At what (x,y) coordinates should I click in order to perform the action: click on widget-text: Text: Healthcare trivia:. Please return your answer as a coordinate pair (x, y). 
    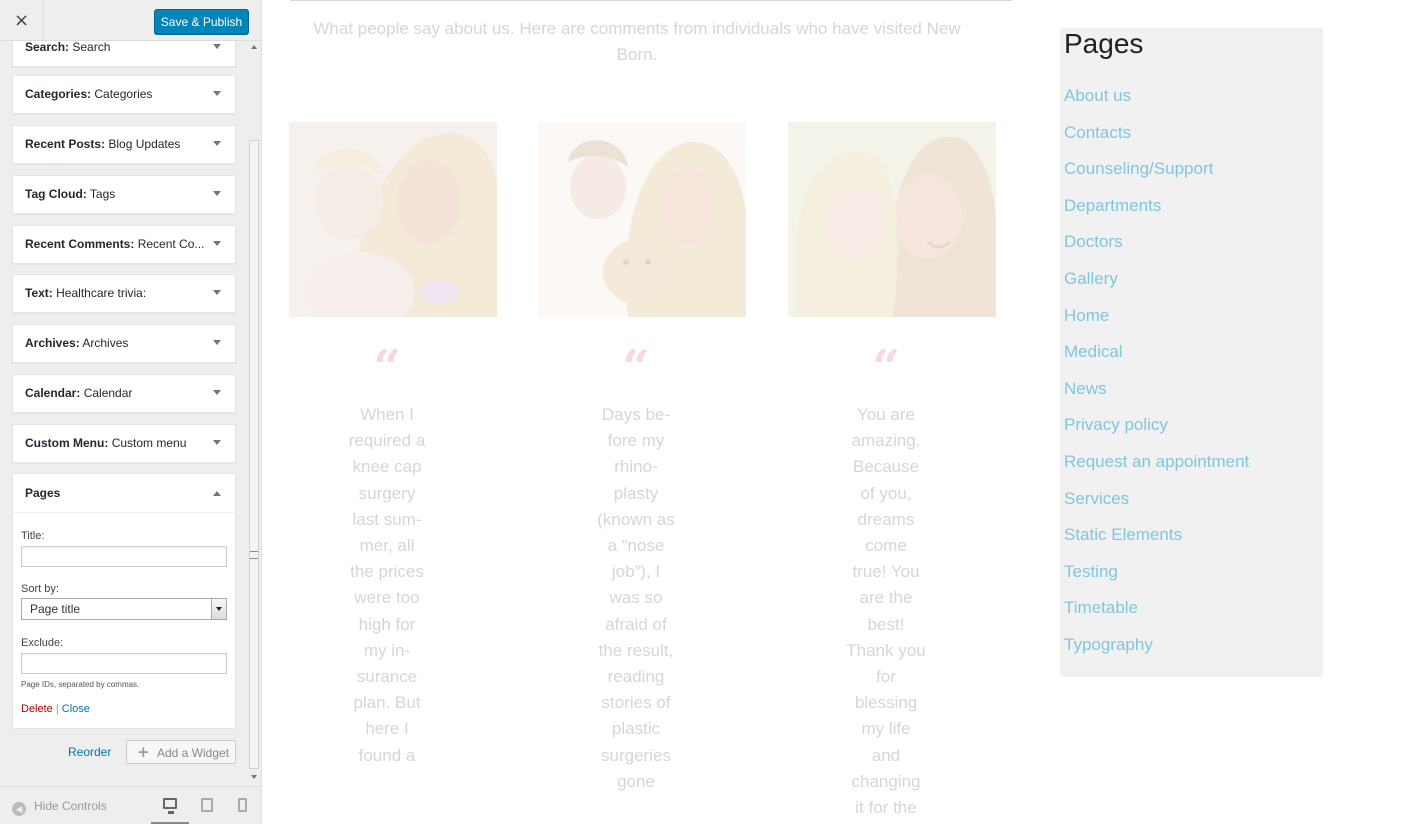
    Looking at the image, I should click on (124, 293).